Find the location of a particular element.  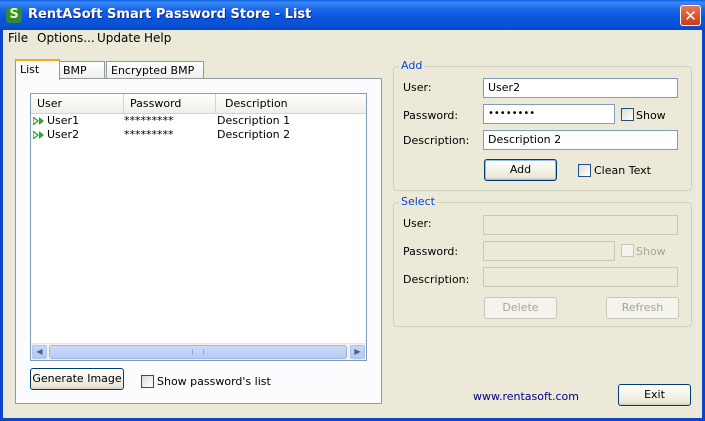

delete-button: Delete is located at coordinates (520, 308).